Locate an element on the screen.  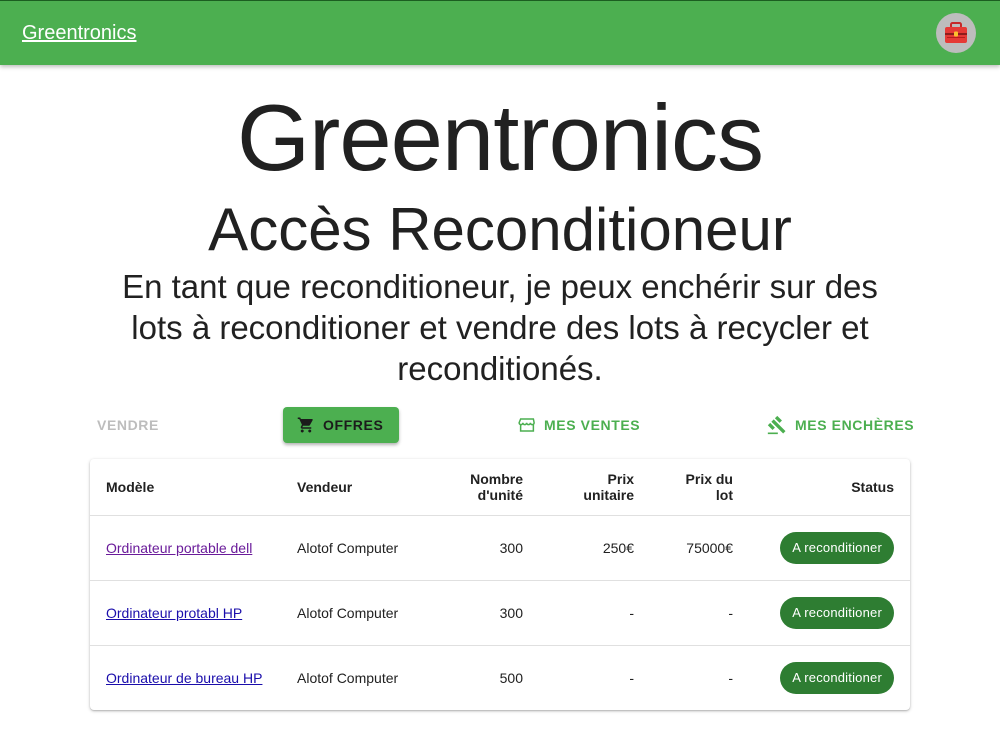
units-cell: 500 is located at coordinates (511, 677).